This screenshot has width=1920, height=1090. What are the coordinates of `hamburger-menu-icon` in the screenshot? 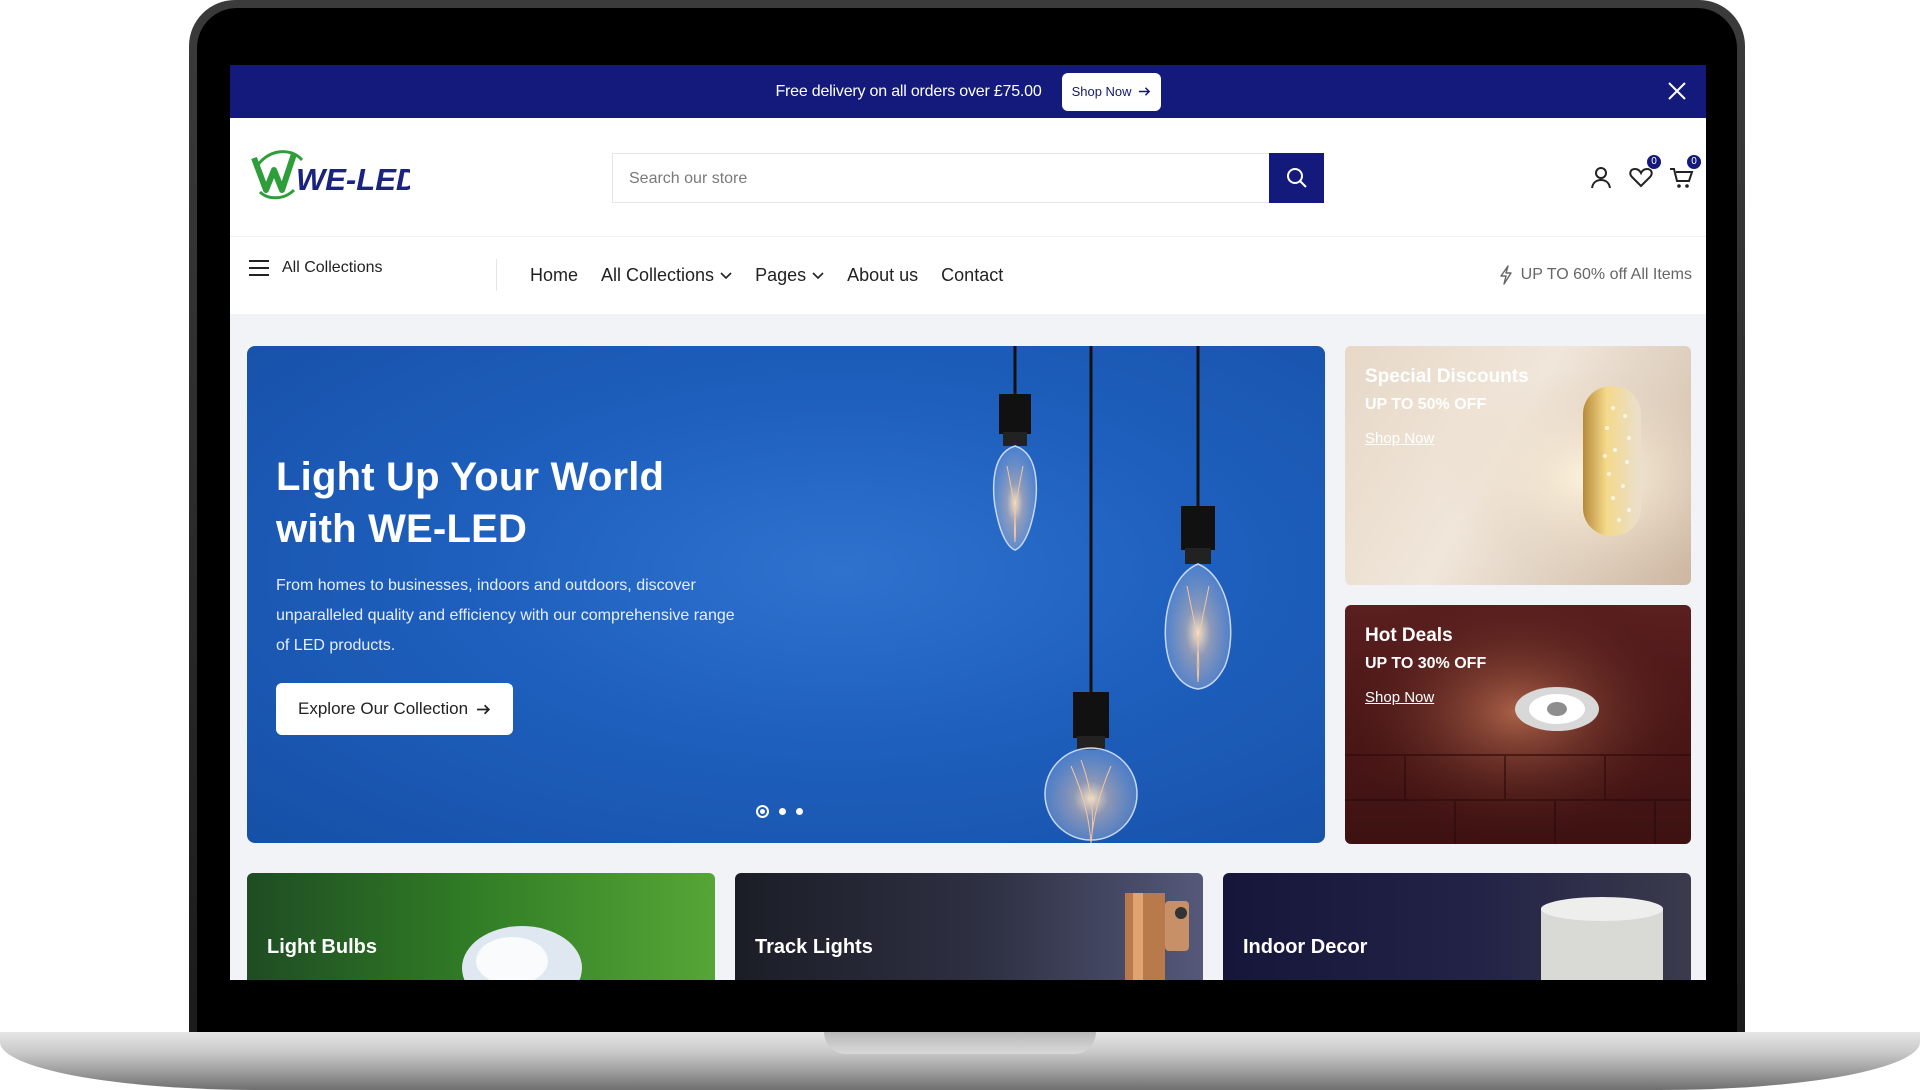 It's located at (259, 268).